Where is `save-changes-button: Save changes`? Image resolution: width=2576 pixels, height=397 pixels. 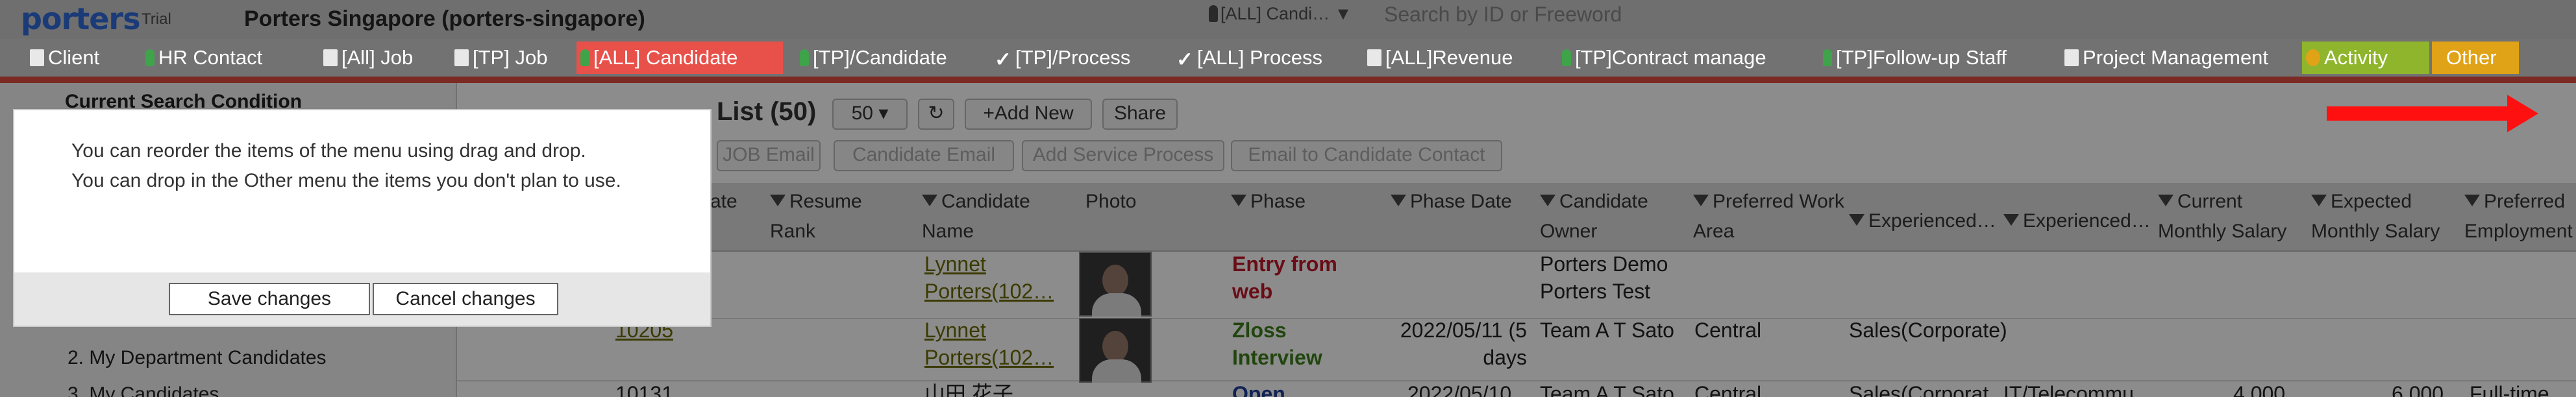
save-changes-button: Save changes is located at coordinates (269, 299).